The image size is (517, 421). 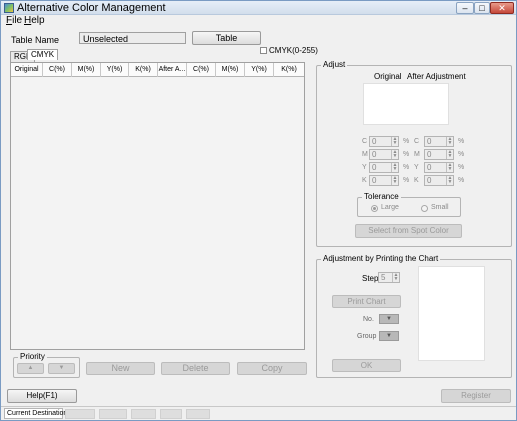 I want to click on menu-help-label: elp, so click(x=38, y=20).